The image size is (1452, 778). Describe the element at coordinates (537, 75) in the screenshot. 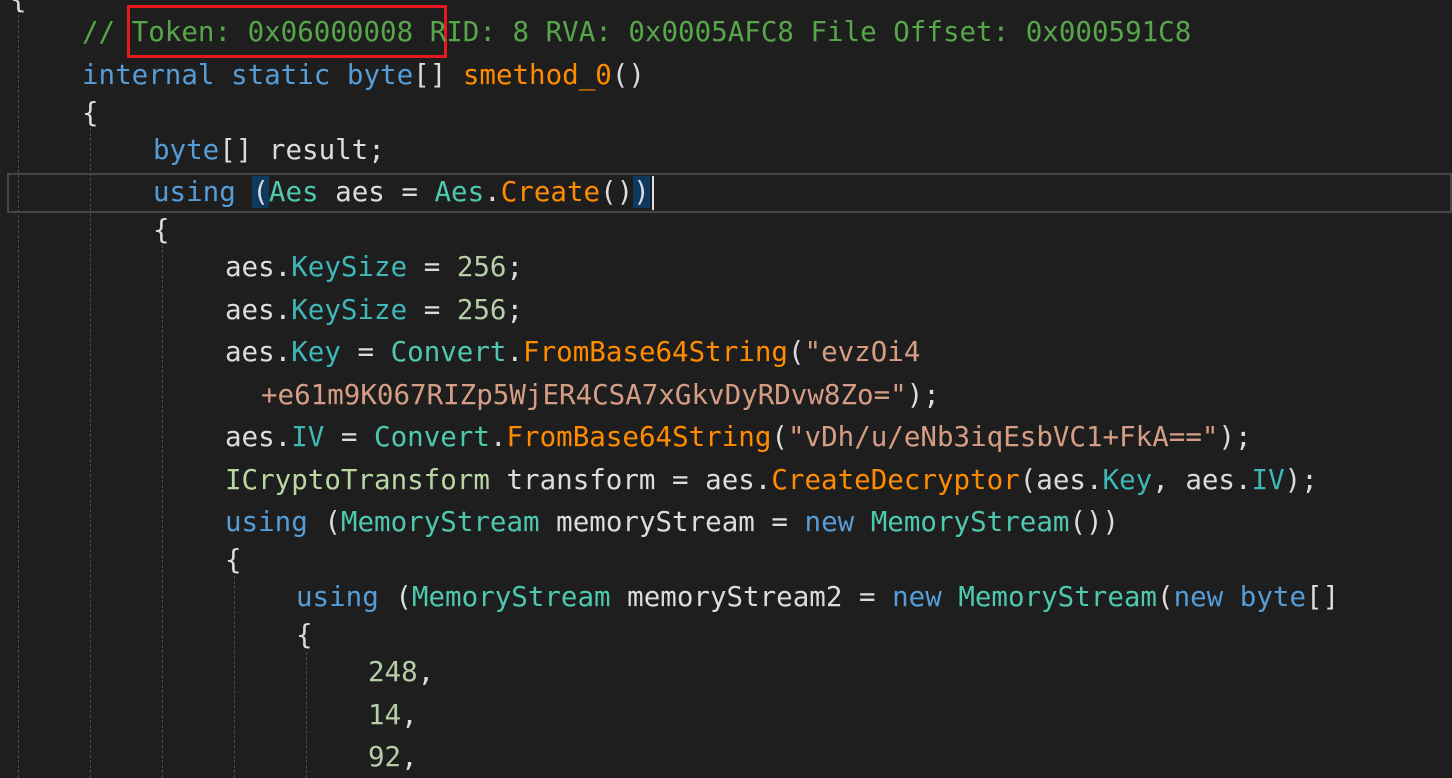

I see `method-name: smethod_0` at that location.